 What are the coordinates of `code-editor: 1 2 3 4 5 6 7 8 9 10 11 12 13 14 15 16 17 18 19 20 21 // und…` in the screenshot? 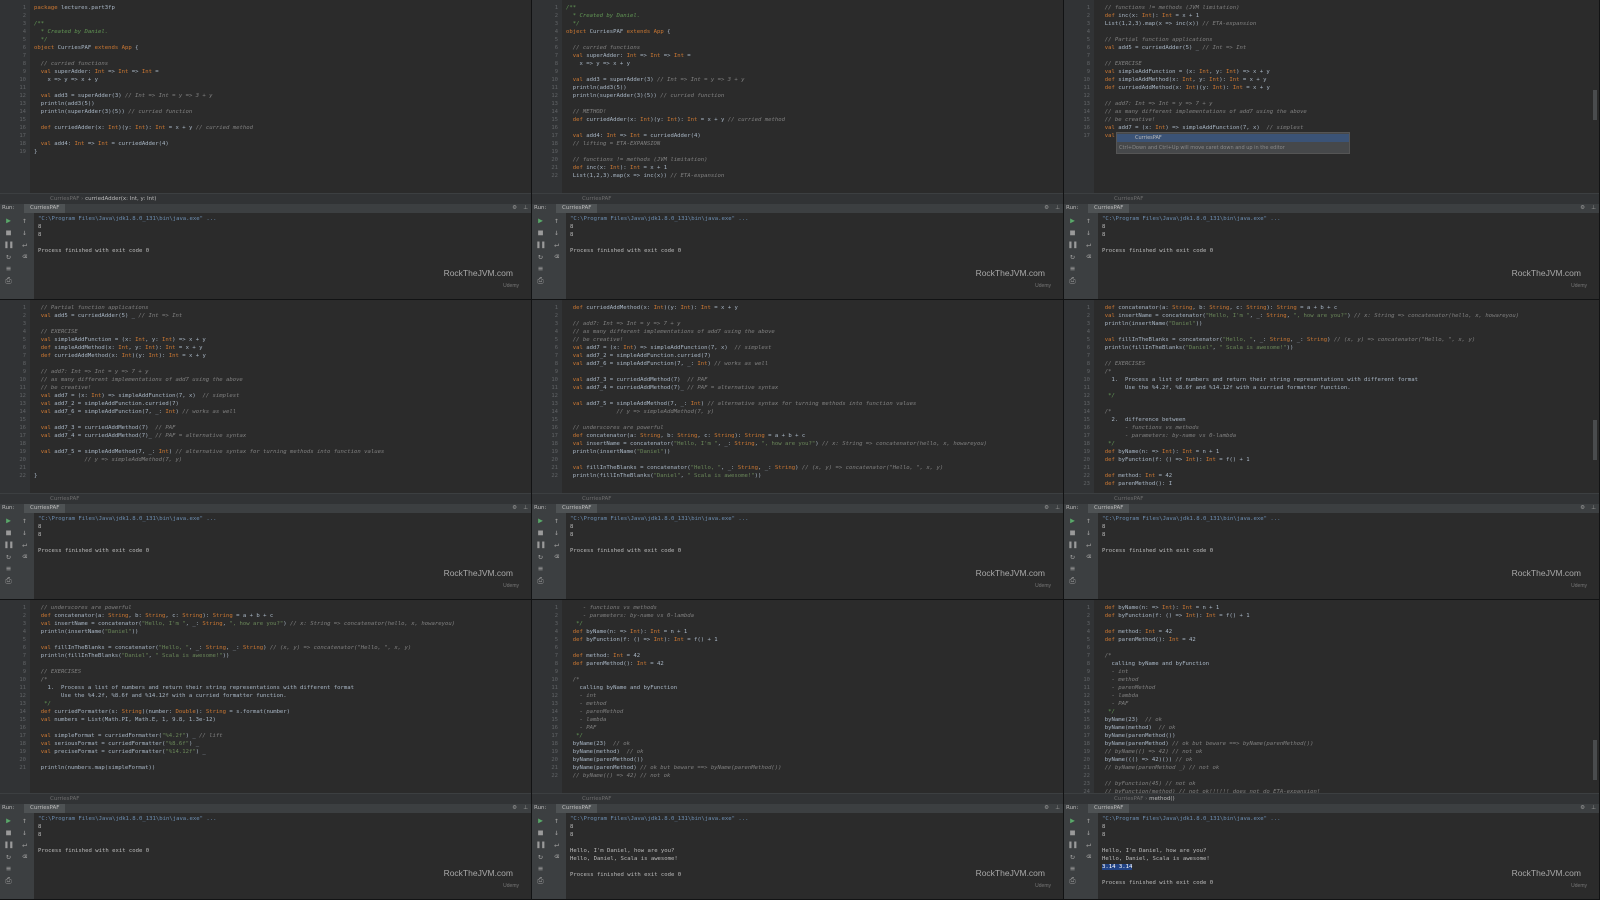 It's located at (265, 696).